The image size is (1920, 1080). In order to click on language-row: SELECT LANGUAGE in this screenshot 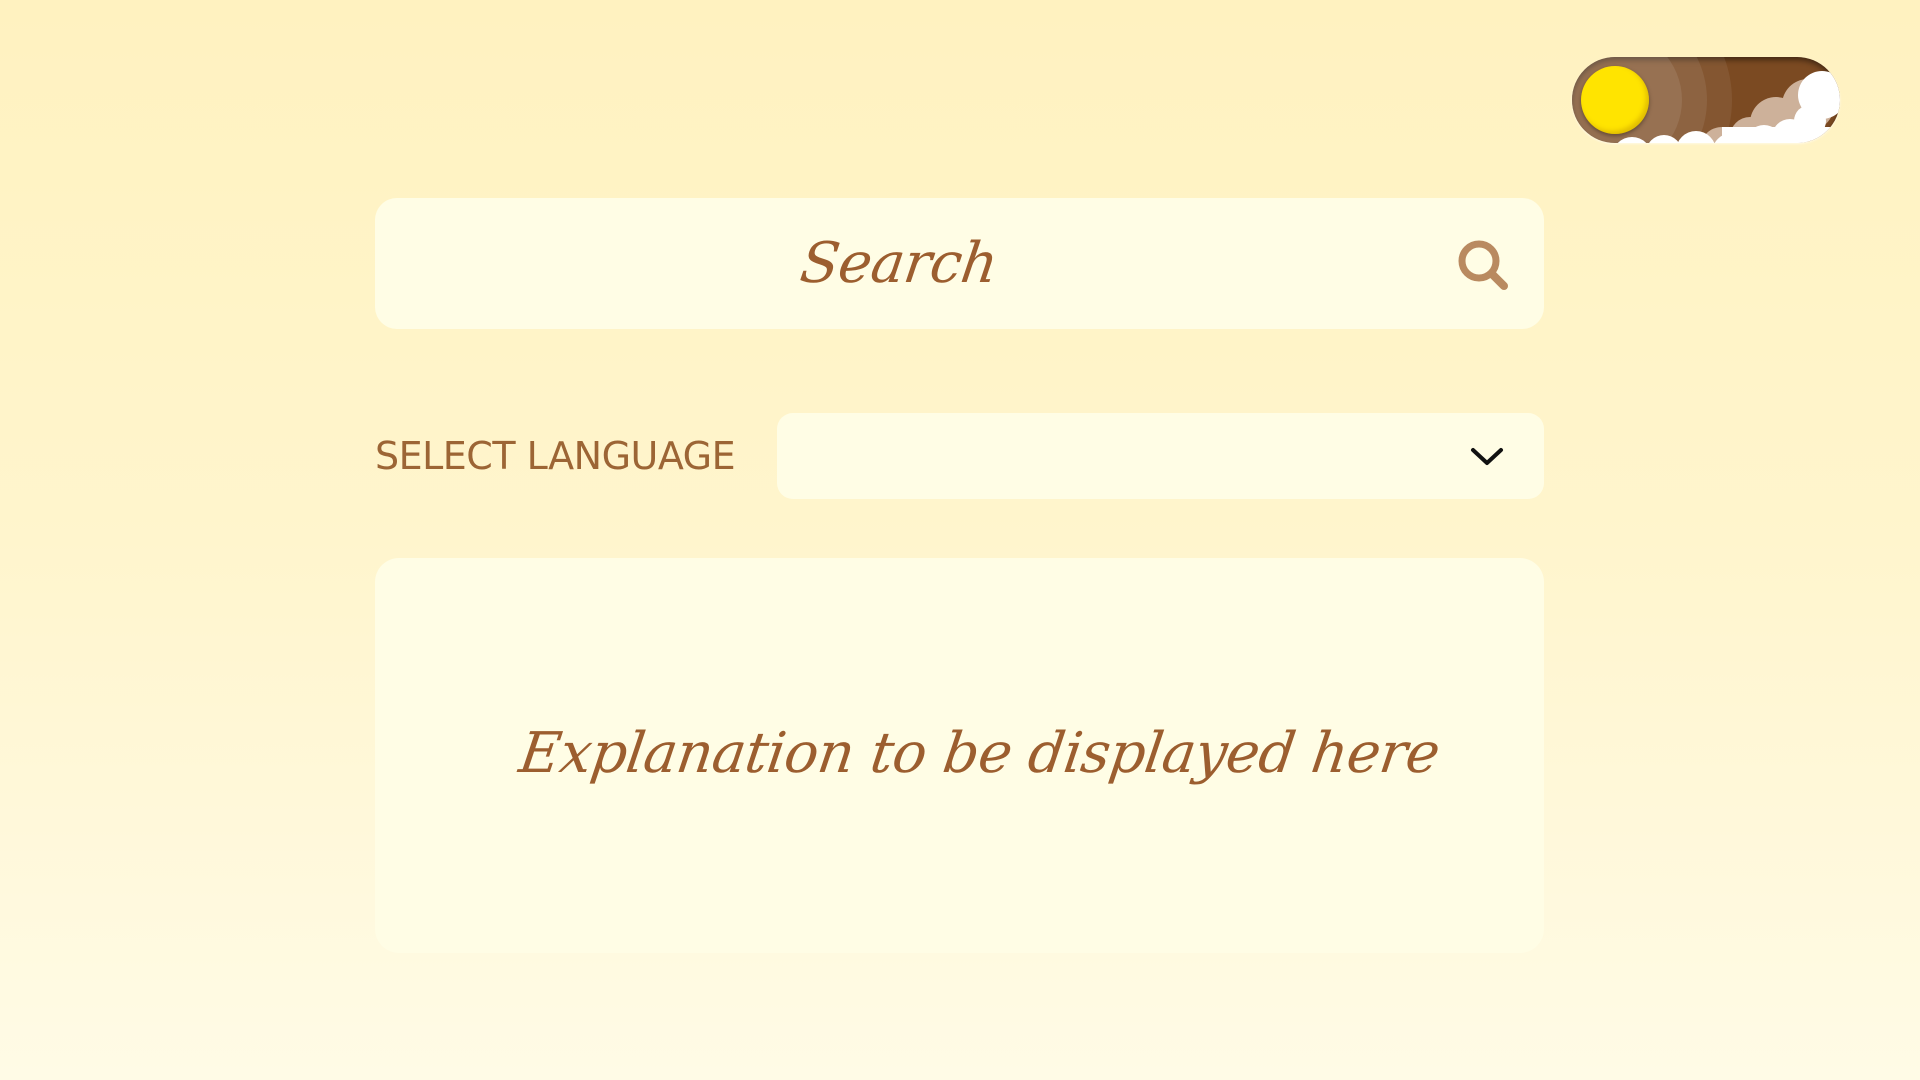, I will do `click(959, 456)`.